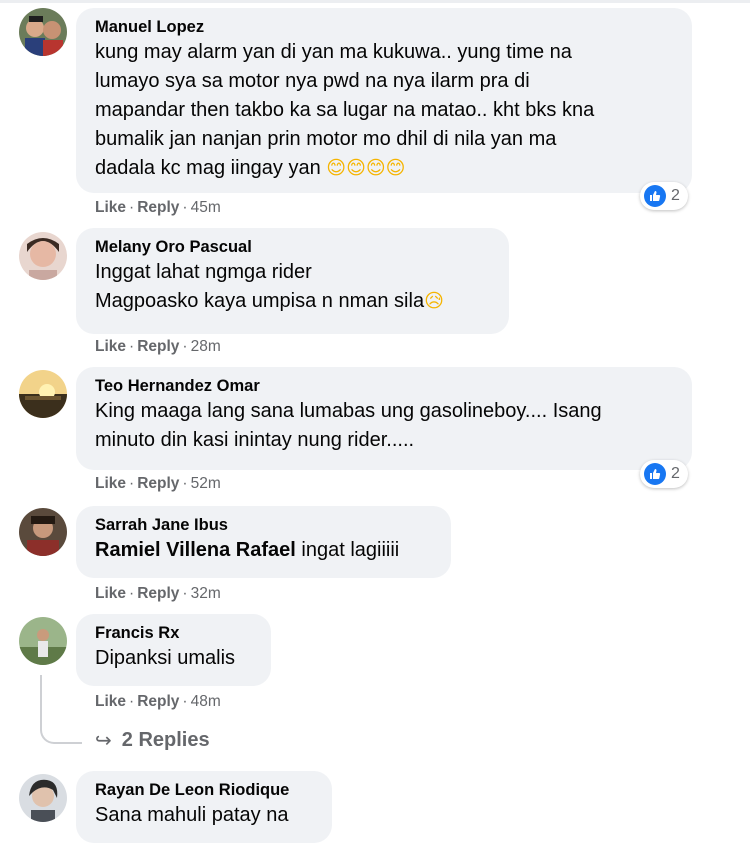 The image size is (750, 843). What do you see at coordinates (383, 386) in the screenshot?
I see `comment-author: Teo Hernandez Omar` at bounding box center [383, 386].